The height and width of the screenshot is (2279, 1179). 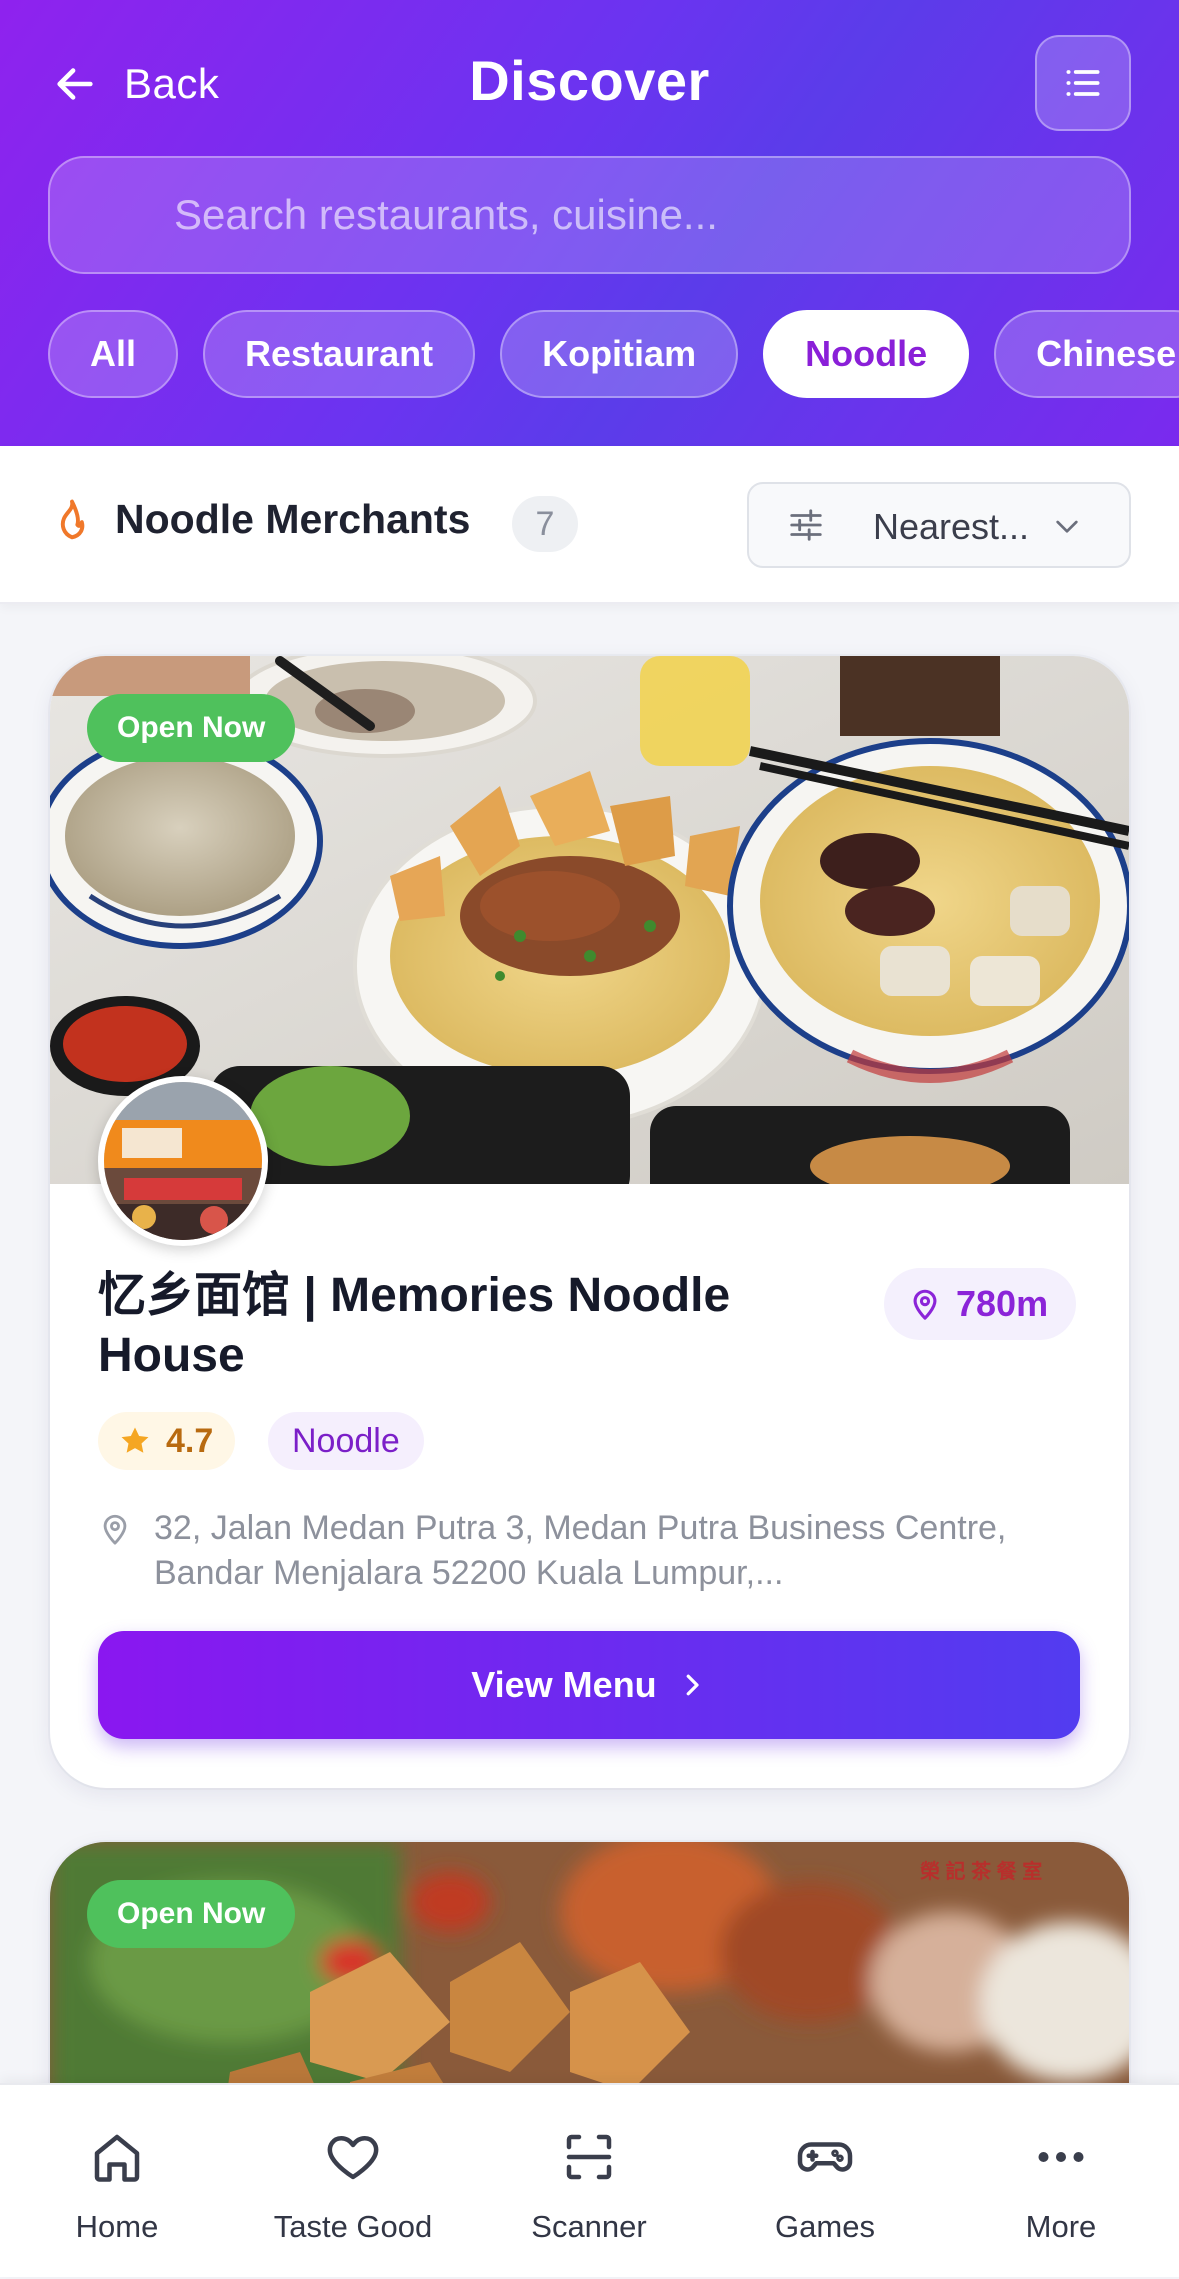 I want to click on storefront-image, so click(x=183, y=1161).